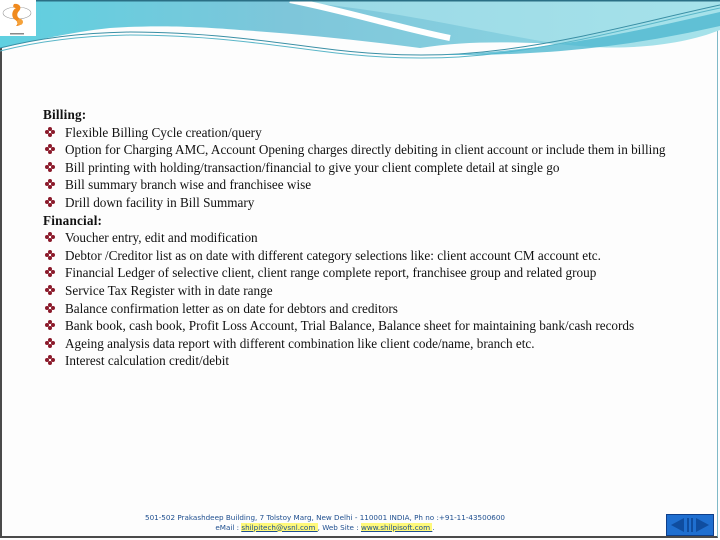 The image size is (720, 540). I want to click on next-slide-button, so click(702, 525).